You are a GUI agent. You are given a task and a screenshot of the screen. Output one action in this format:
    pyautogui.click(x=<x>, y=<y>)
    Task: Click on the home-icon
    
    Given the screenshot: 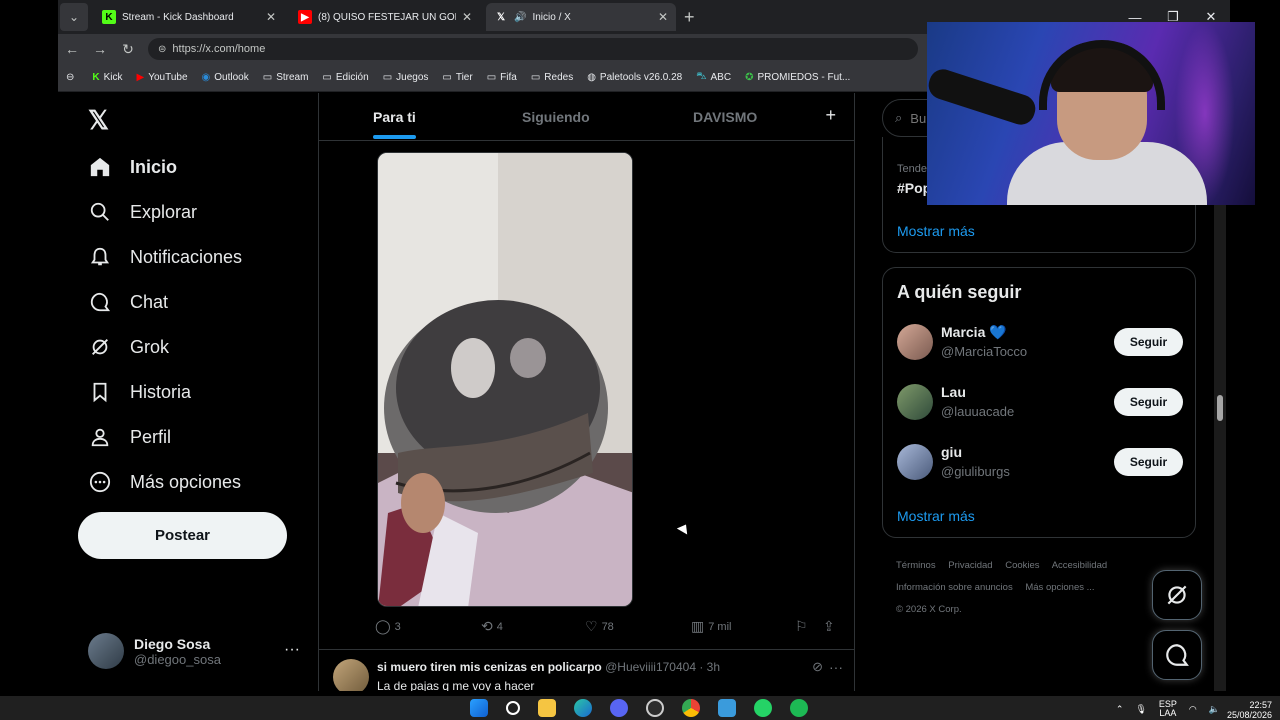 What is the action you would take?
    pyautogui.click(x=100, y=167)
    